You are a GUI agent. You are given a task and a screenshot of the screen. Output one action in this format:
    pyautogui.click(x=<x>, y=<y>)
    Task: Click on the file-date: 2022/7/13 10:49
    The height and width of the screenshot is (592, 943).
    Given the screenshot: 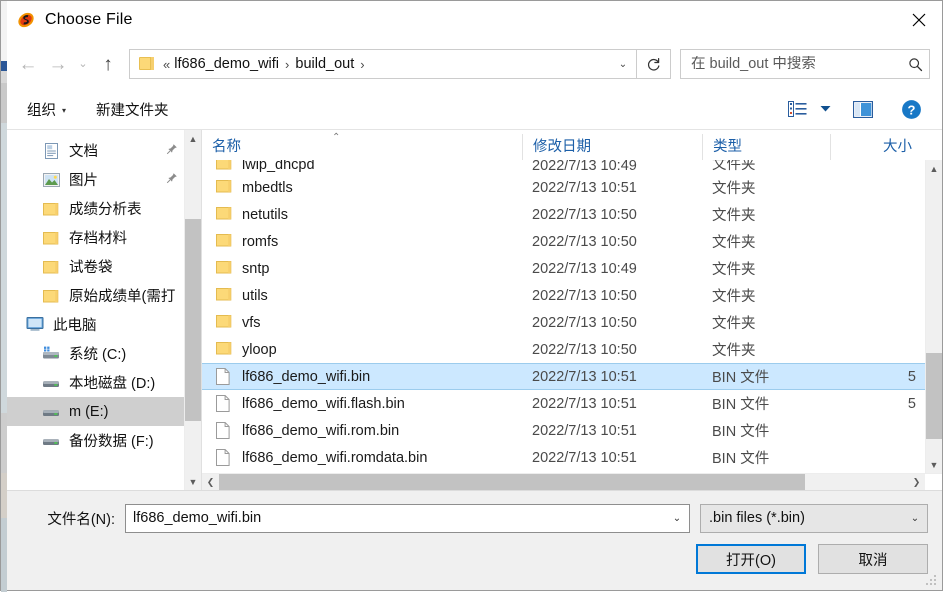 What is the action you would take?
    pyautogui.click(x=584, y=167)
    